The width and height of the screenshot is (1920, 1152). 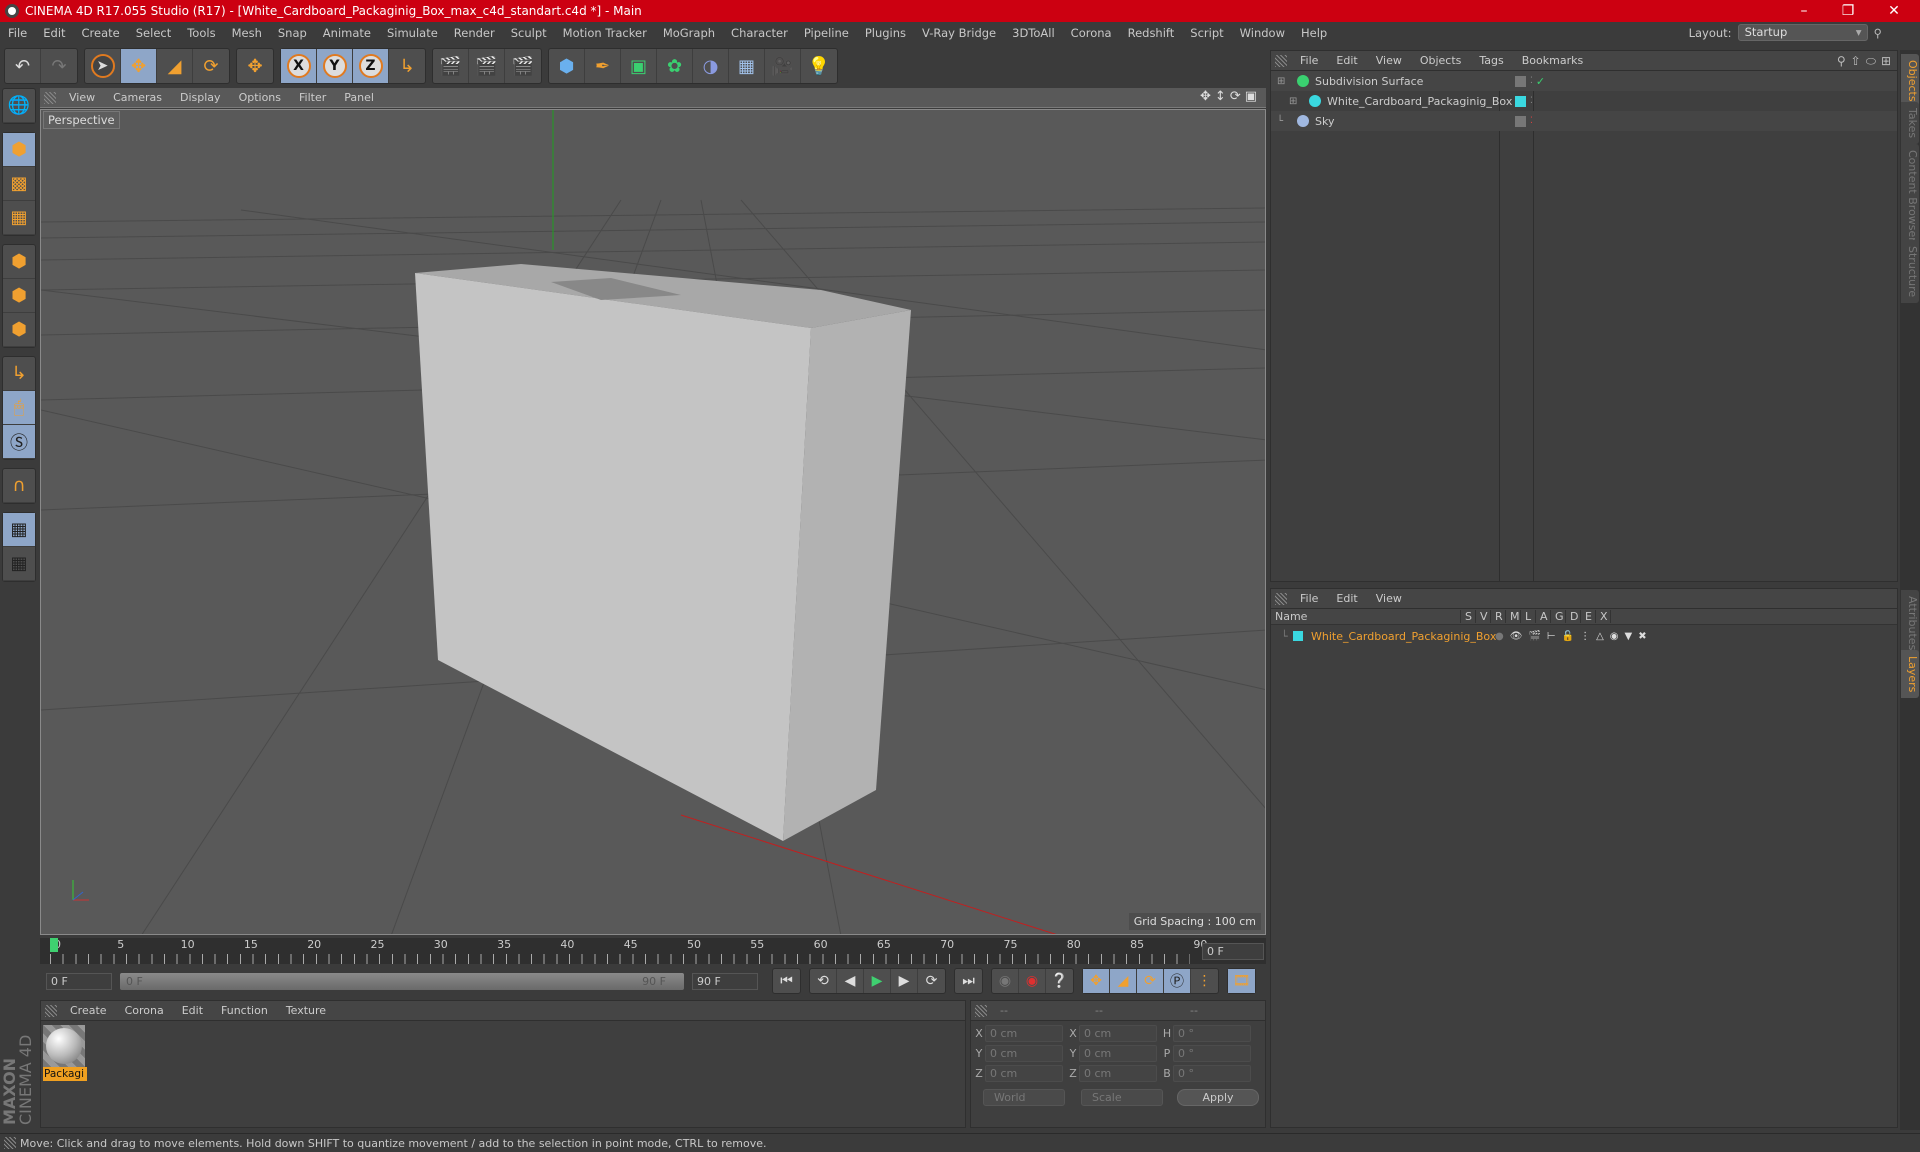 I want to click on manager-flag-icon: ⊢, so click(x=1551, y=636).